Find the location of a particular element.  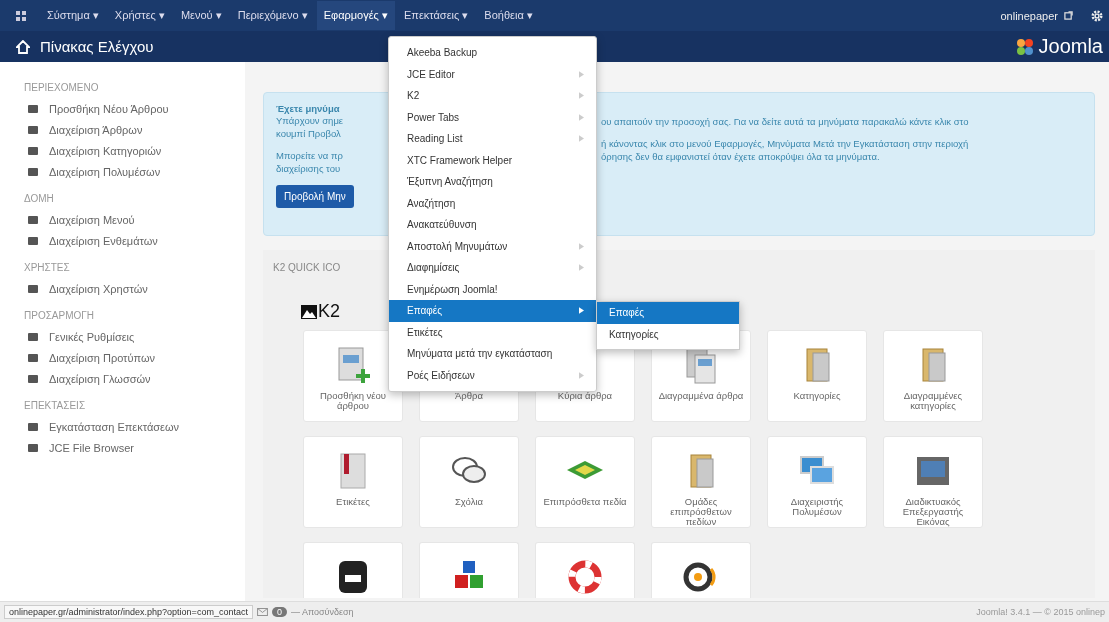

message-text: κουμπί Προβολ is located at coordinates (309, 133).